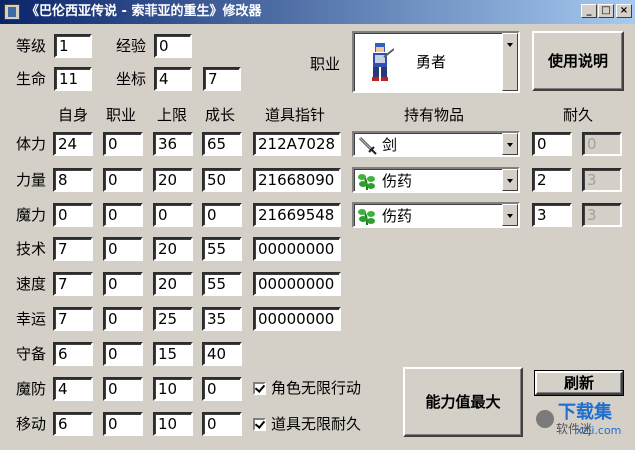 The width and height of the screenshot is (635, 450). I want to click on title-bar: 《巴伦西亚传说 - 索菲亚的重生》修改器 _ □ ×, so click(317, 12).